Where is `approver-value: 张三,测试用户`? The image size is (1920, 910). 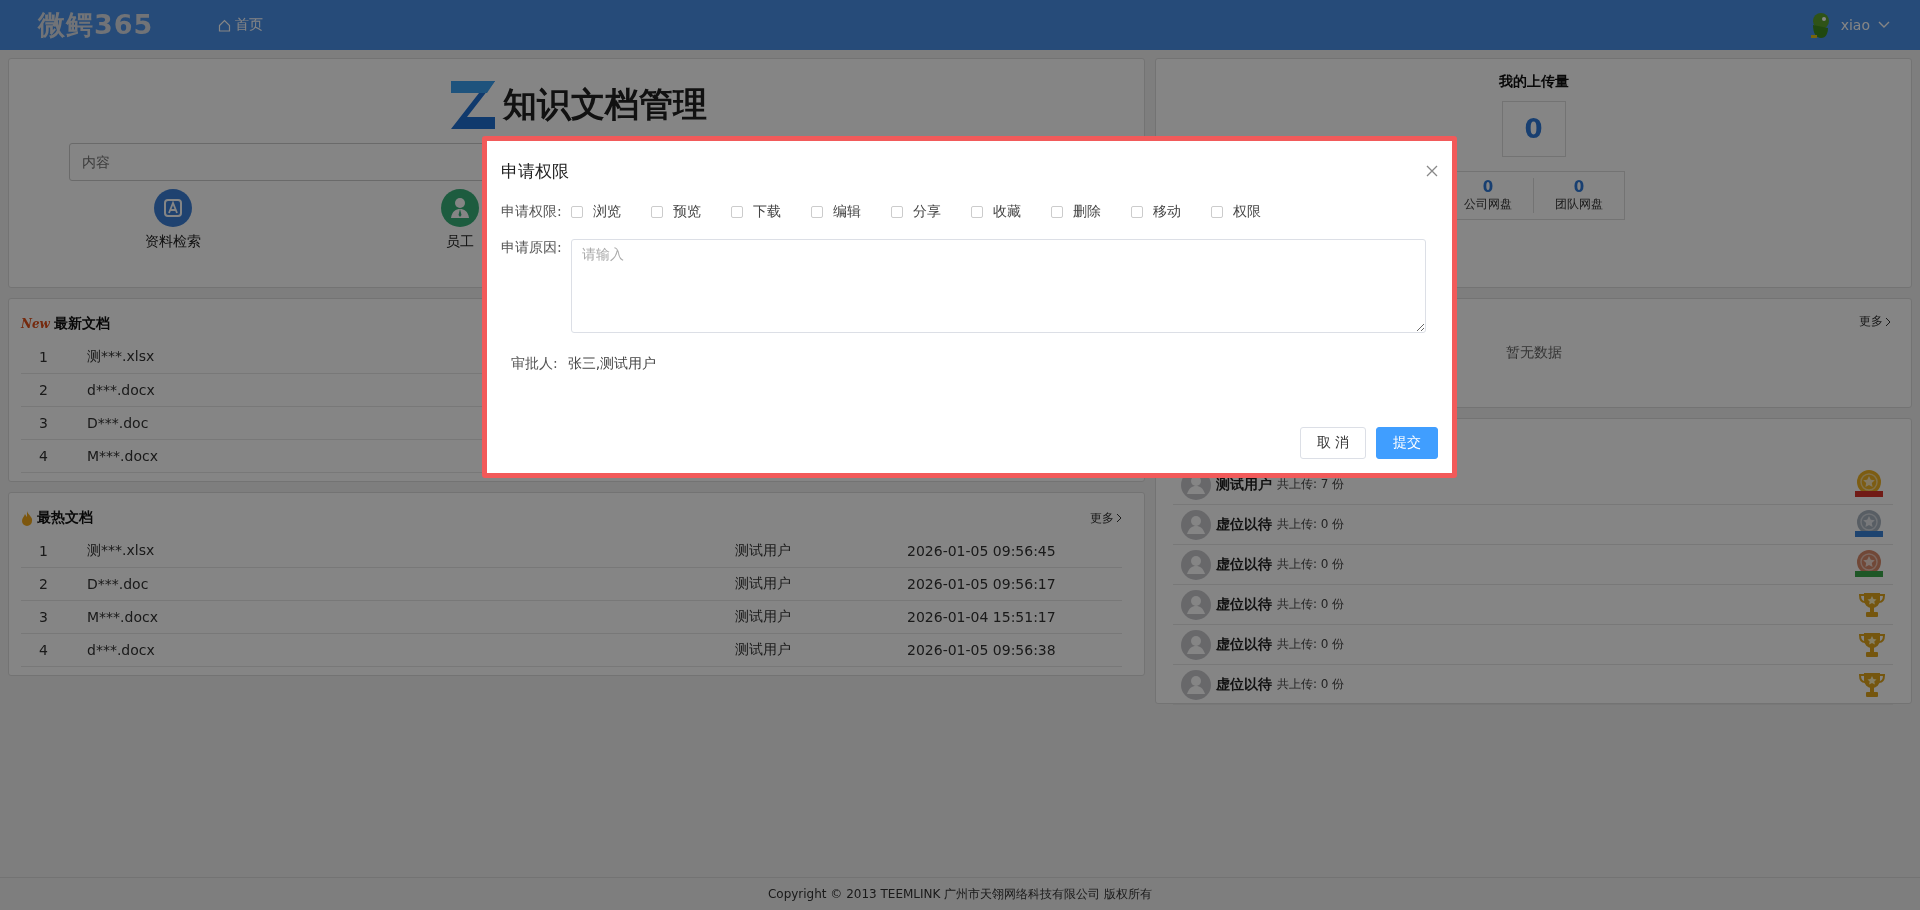 approver-value: 张三,测试用户 is located at coordinates (612, 364).